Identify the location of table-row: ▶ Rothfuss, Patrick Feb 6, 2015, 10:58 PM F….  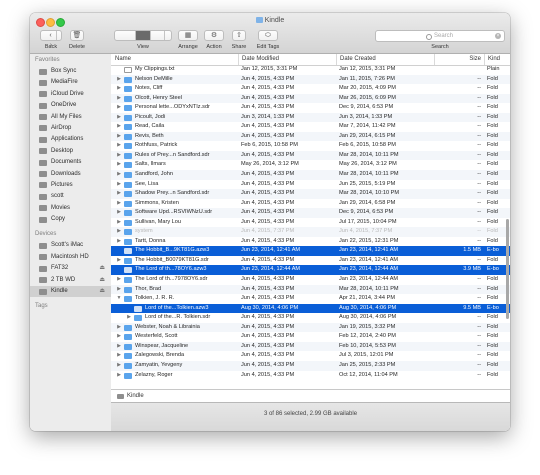
(310, 146).